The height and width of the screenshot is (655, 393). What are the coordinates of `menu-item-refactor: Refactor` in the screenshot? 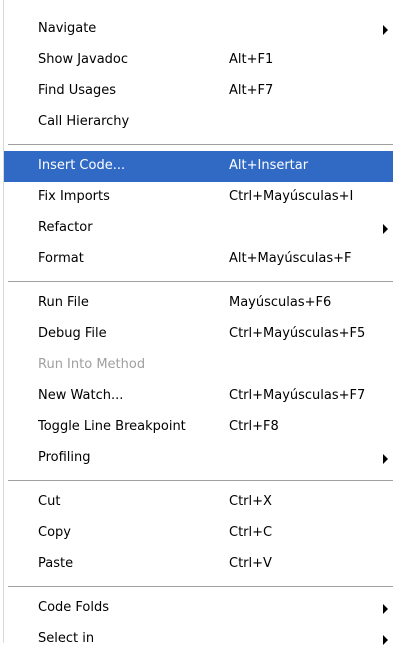 It's located at (198, 228).